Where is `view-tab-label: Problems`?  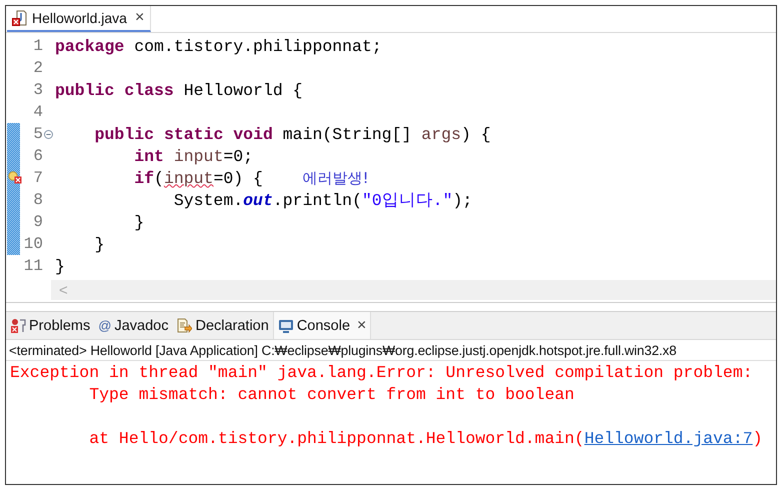
view-tab-label: Problems is located at coordinates (59, 326).